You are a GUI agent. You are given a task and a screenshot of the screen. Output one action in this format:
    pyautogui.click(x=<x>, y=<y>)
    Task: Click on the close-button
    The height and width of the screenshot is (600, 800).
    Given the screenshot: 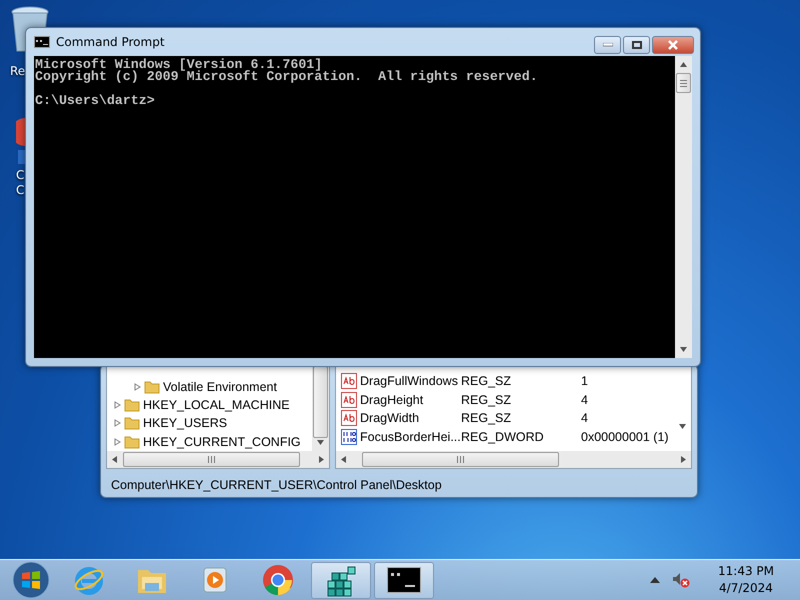 What is the action you would take?
    pyautogui.click(x=673, y=45)
    